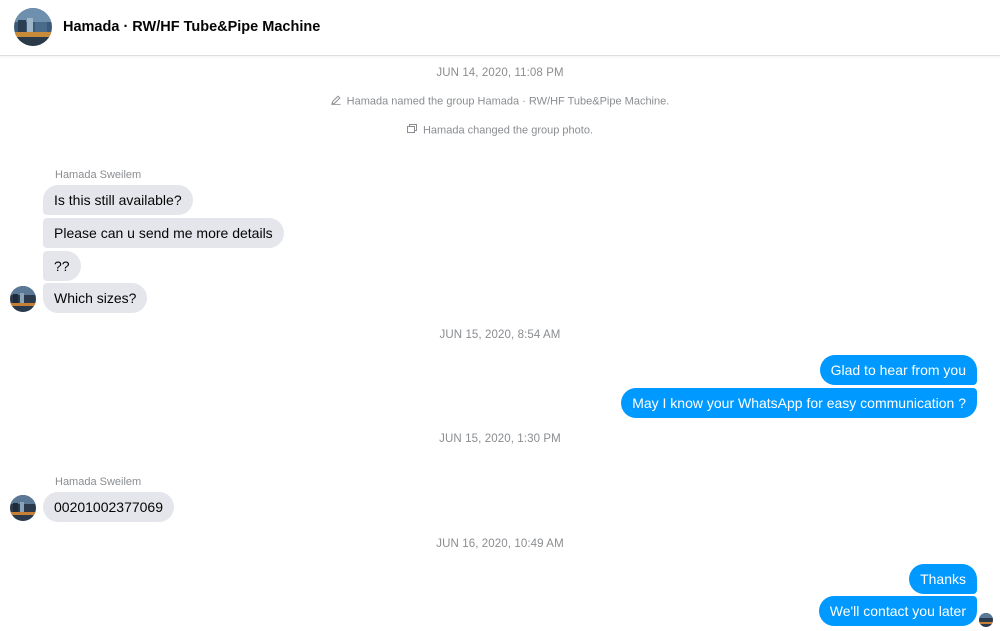 This screenshot has width=1000, height=631. What do you see at coordinates (191, 27) in the screenshot?
I see `conversation-title: Hamada · RW/HF Tube&Pipe Machine` at bounding box center [191, 27].